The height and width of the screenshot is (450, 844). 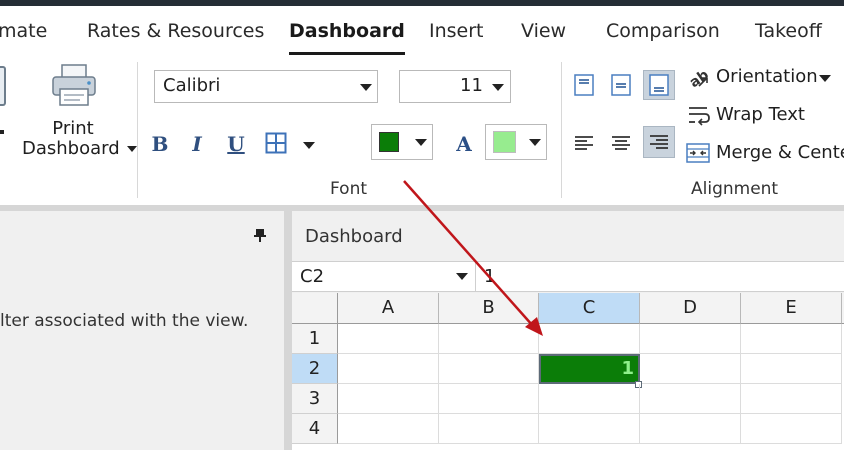 I want to click on cell-b4, so click(x=489, y=429).